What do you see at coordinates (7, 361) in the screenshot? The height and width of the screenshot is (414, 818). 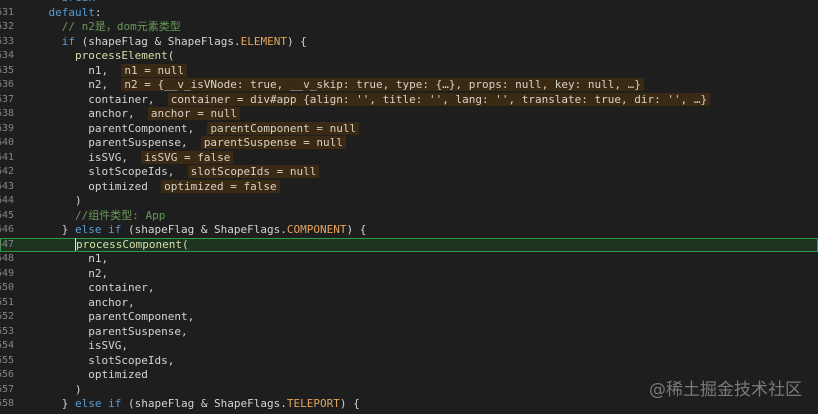 I see `line-number: 655` at bounding box center [7, 361].